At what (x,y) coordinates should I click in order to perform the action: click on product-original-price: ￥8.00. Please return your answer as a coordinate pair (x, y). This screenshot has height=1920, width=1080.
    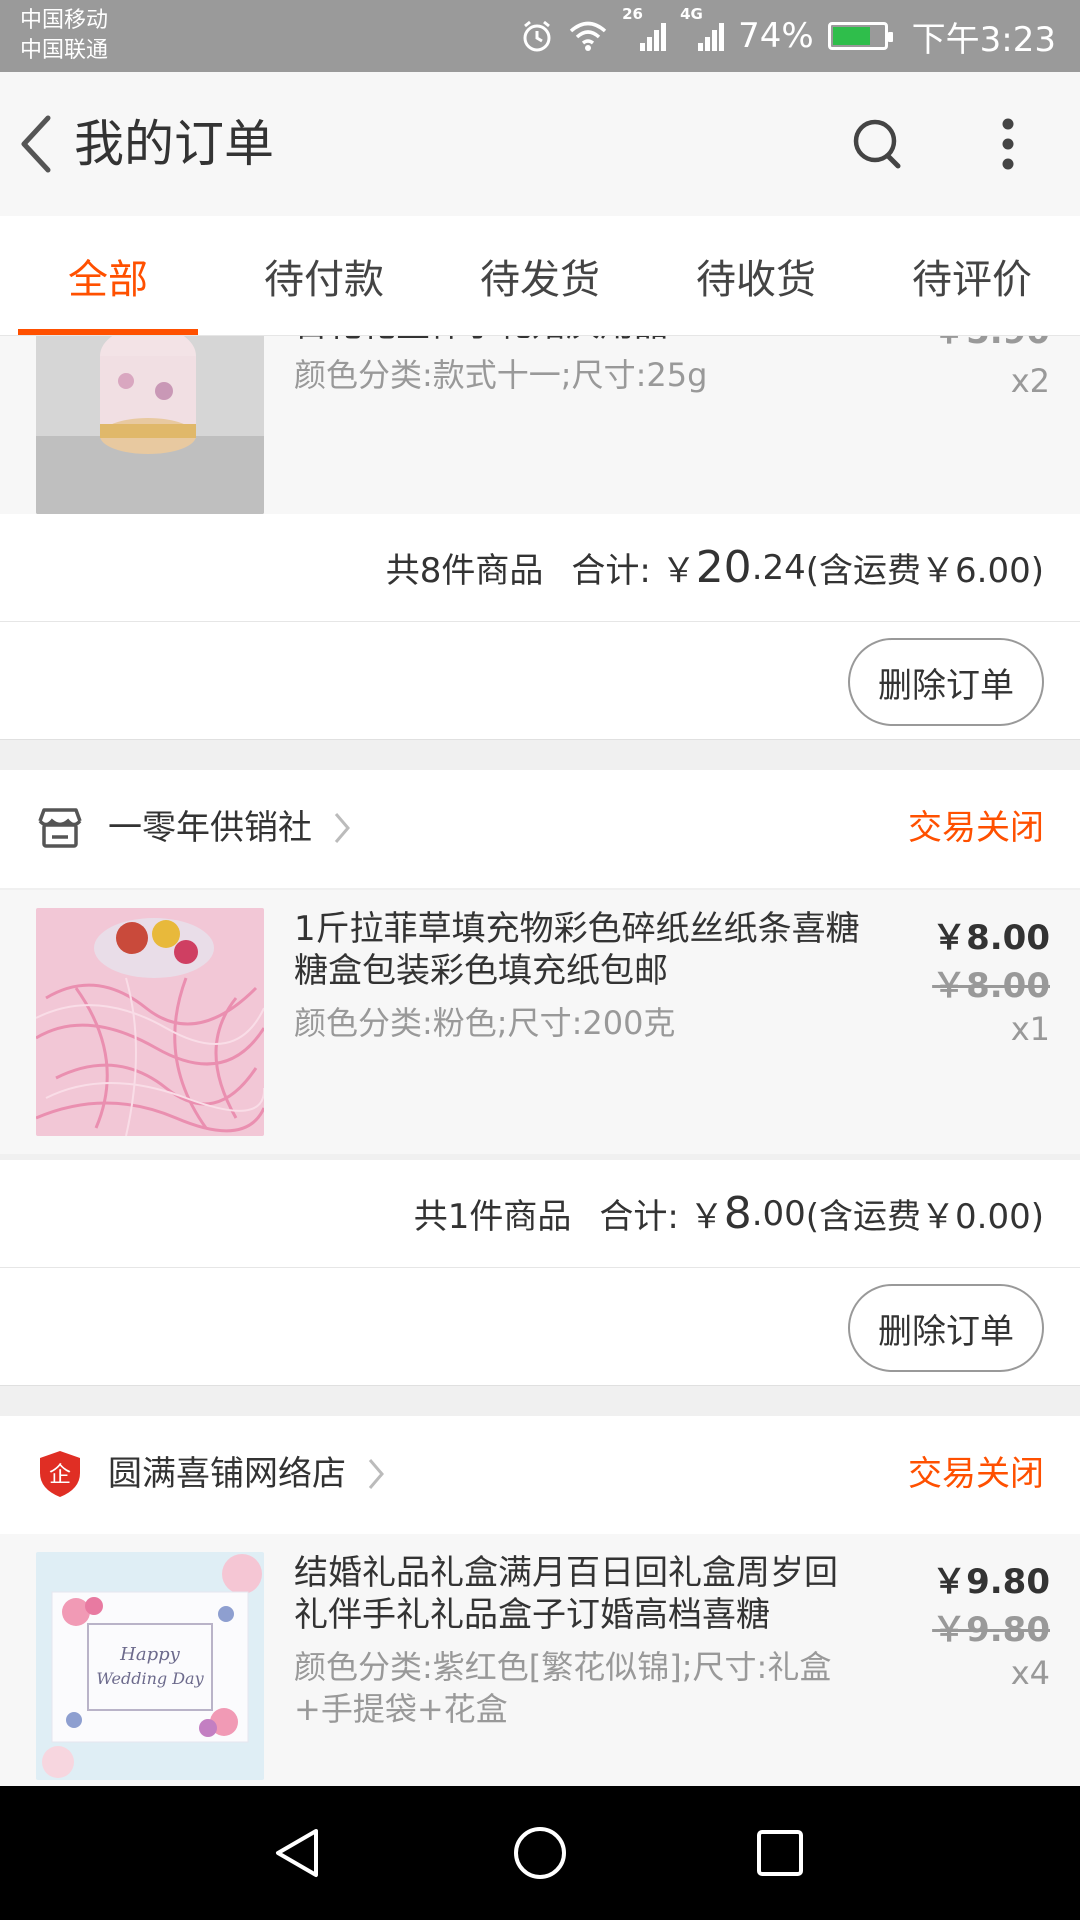
    Looking at the image, I should click on (991, 986).